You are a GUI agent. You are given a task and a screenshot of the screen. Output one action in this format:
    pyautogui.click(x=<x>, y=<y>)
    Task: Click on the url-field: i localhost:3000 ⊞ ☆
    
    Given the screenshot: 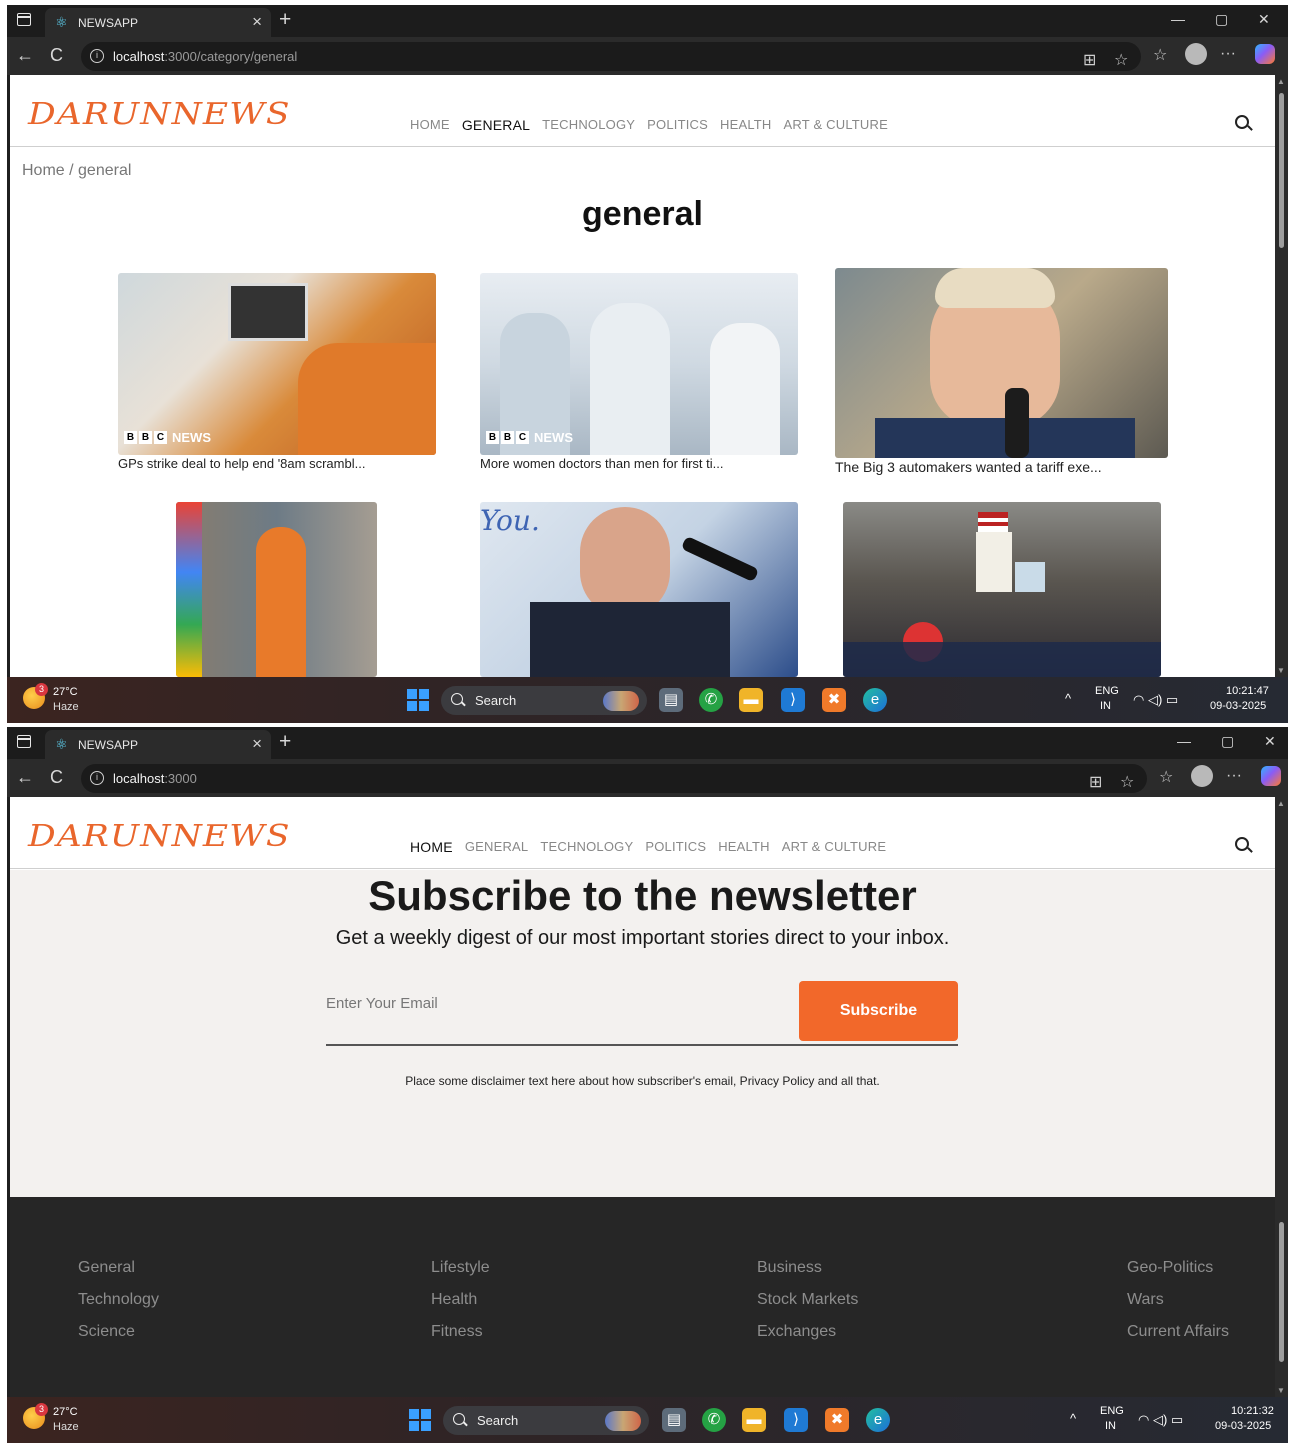 What is the action you would take?
    pyautogui.click(x=614, y=778)
    